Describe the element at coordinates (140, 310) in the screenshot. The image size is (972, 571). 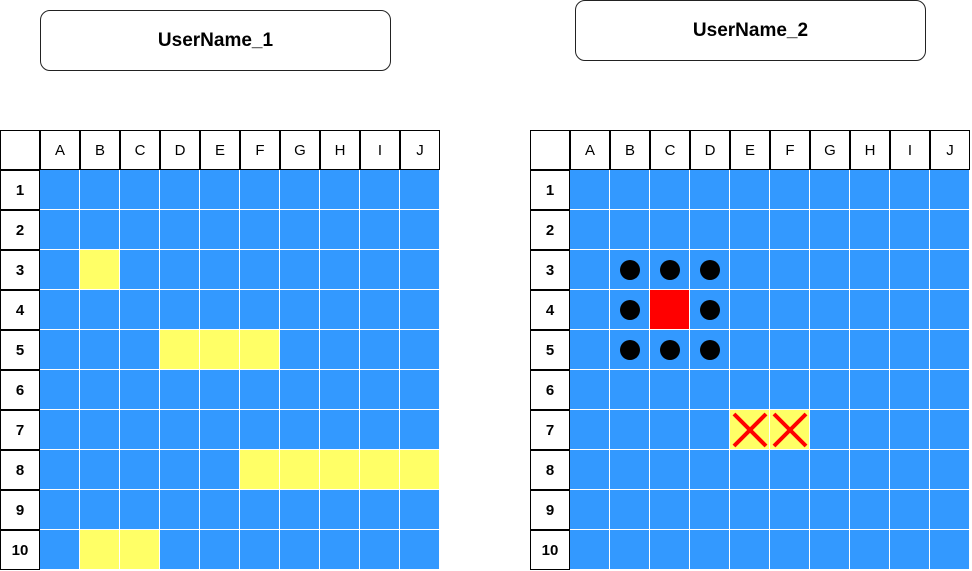
I see `grid-cell-c4` at that location.